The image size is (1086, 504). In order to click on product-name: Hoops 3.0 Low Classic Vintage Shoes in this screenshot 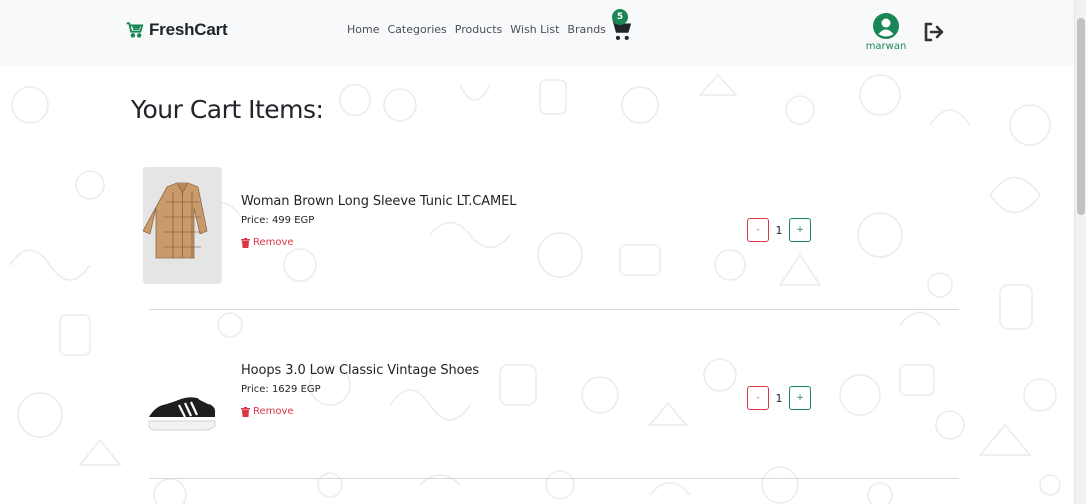, I will do `click(360, 370)`.